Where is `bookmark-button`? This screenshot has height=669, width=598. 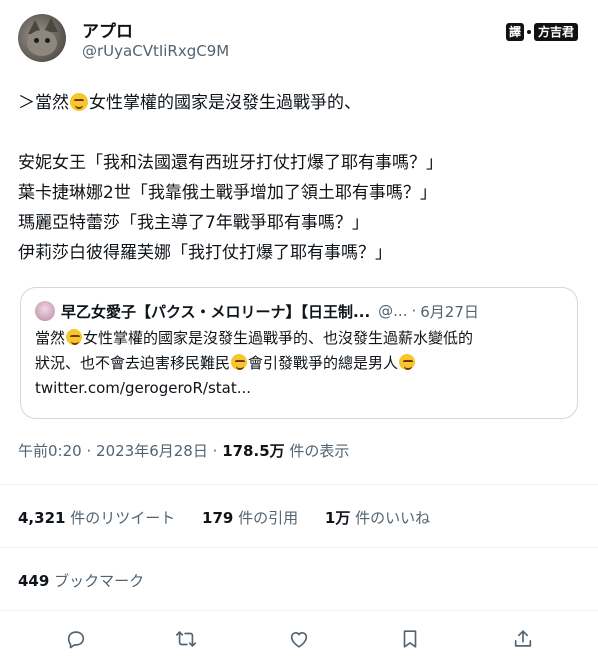 bookmark-button is located at coordinates (410, 639).